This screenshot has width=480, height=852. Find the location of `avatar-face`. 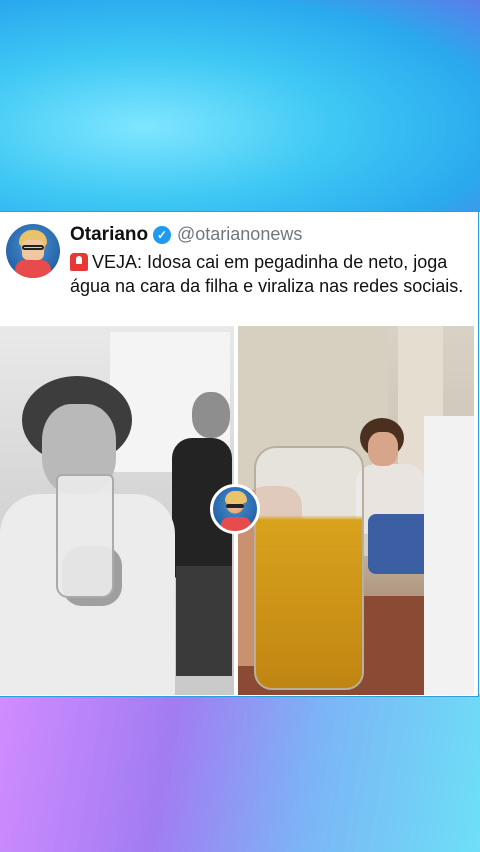

avatar-face is located at coordinates (33, 250).